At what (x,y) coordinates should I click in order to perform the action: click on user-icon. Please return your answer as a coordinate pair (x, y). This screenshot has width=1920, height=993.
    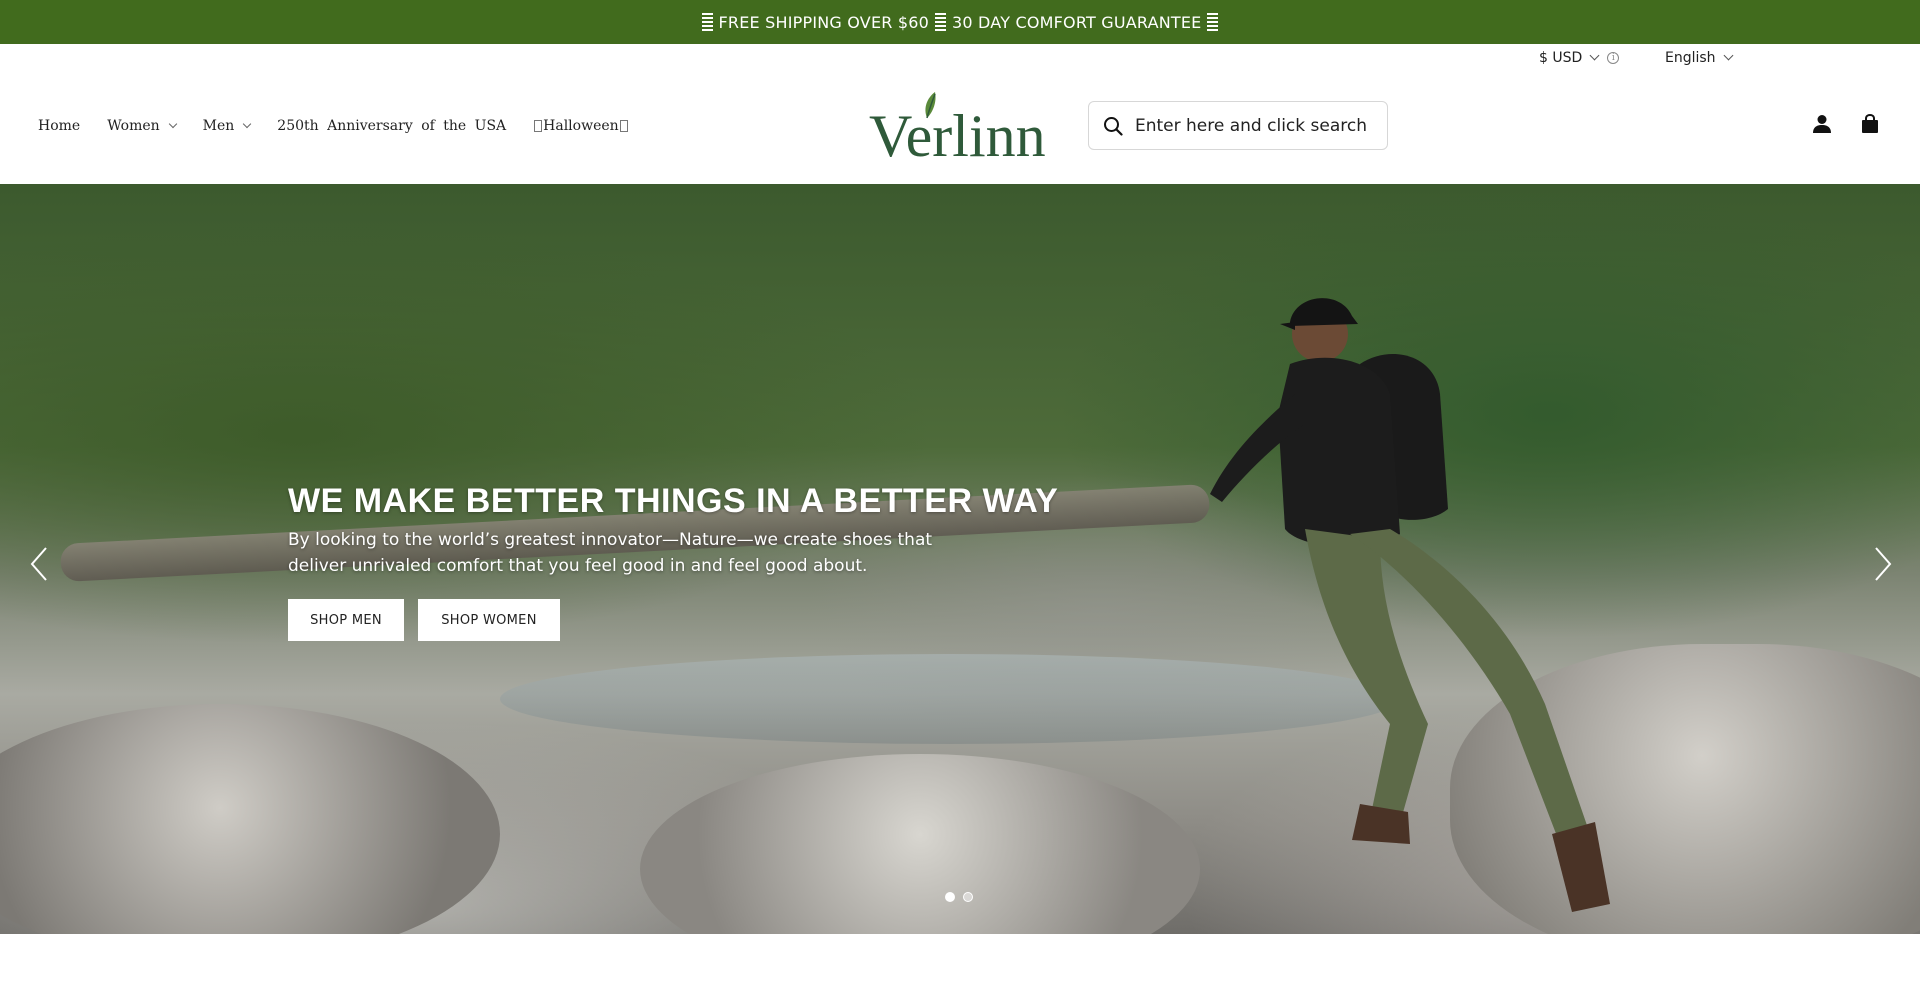
    Looking at the image, I should click on (1822, 124).